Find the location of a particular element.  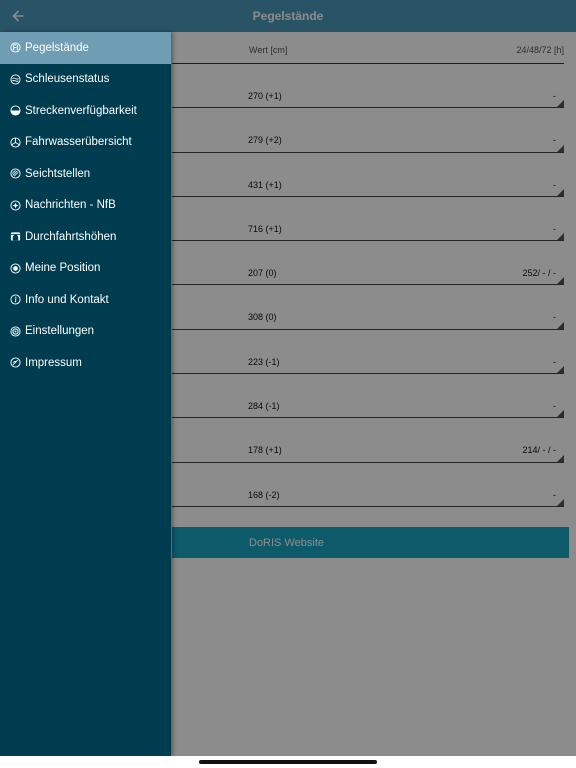

menu-item-label: Impressum is located at coordinates (53, 362).